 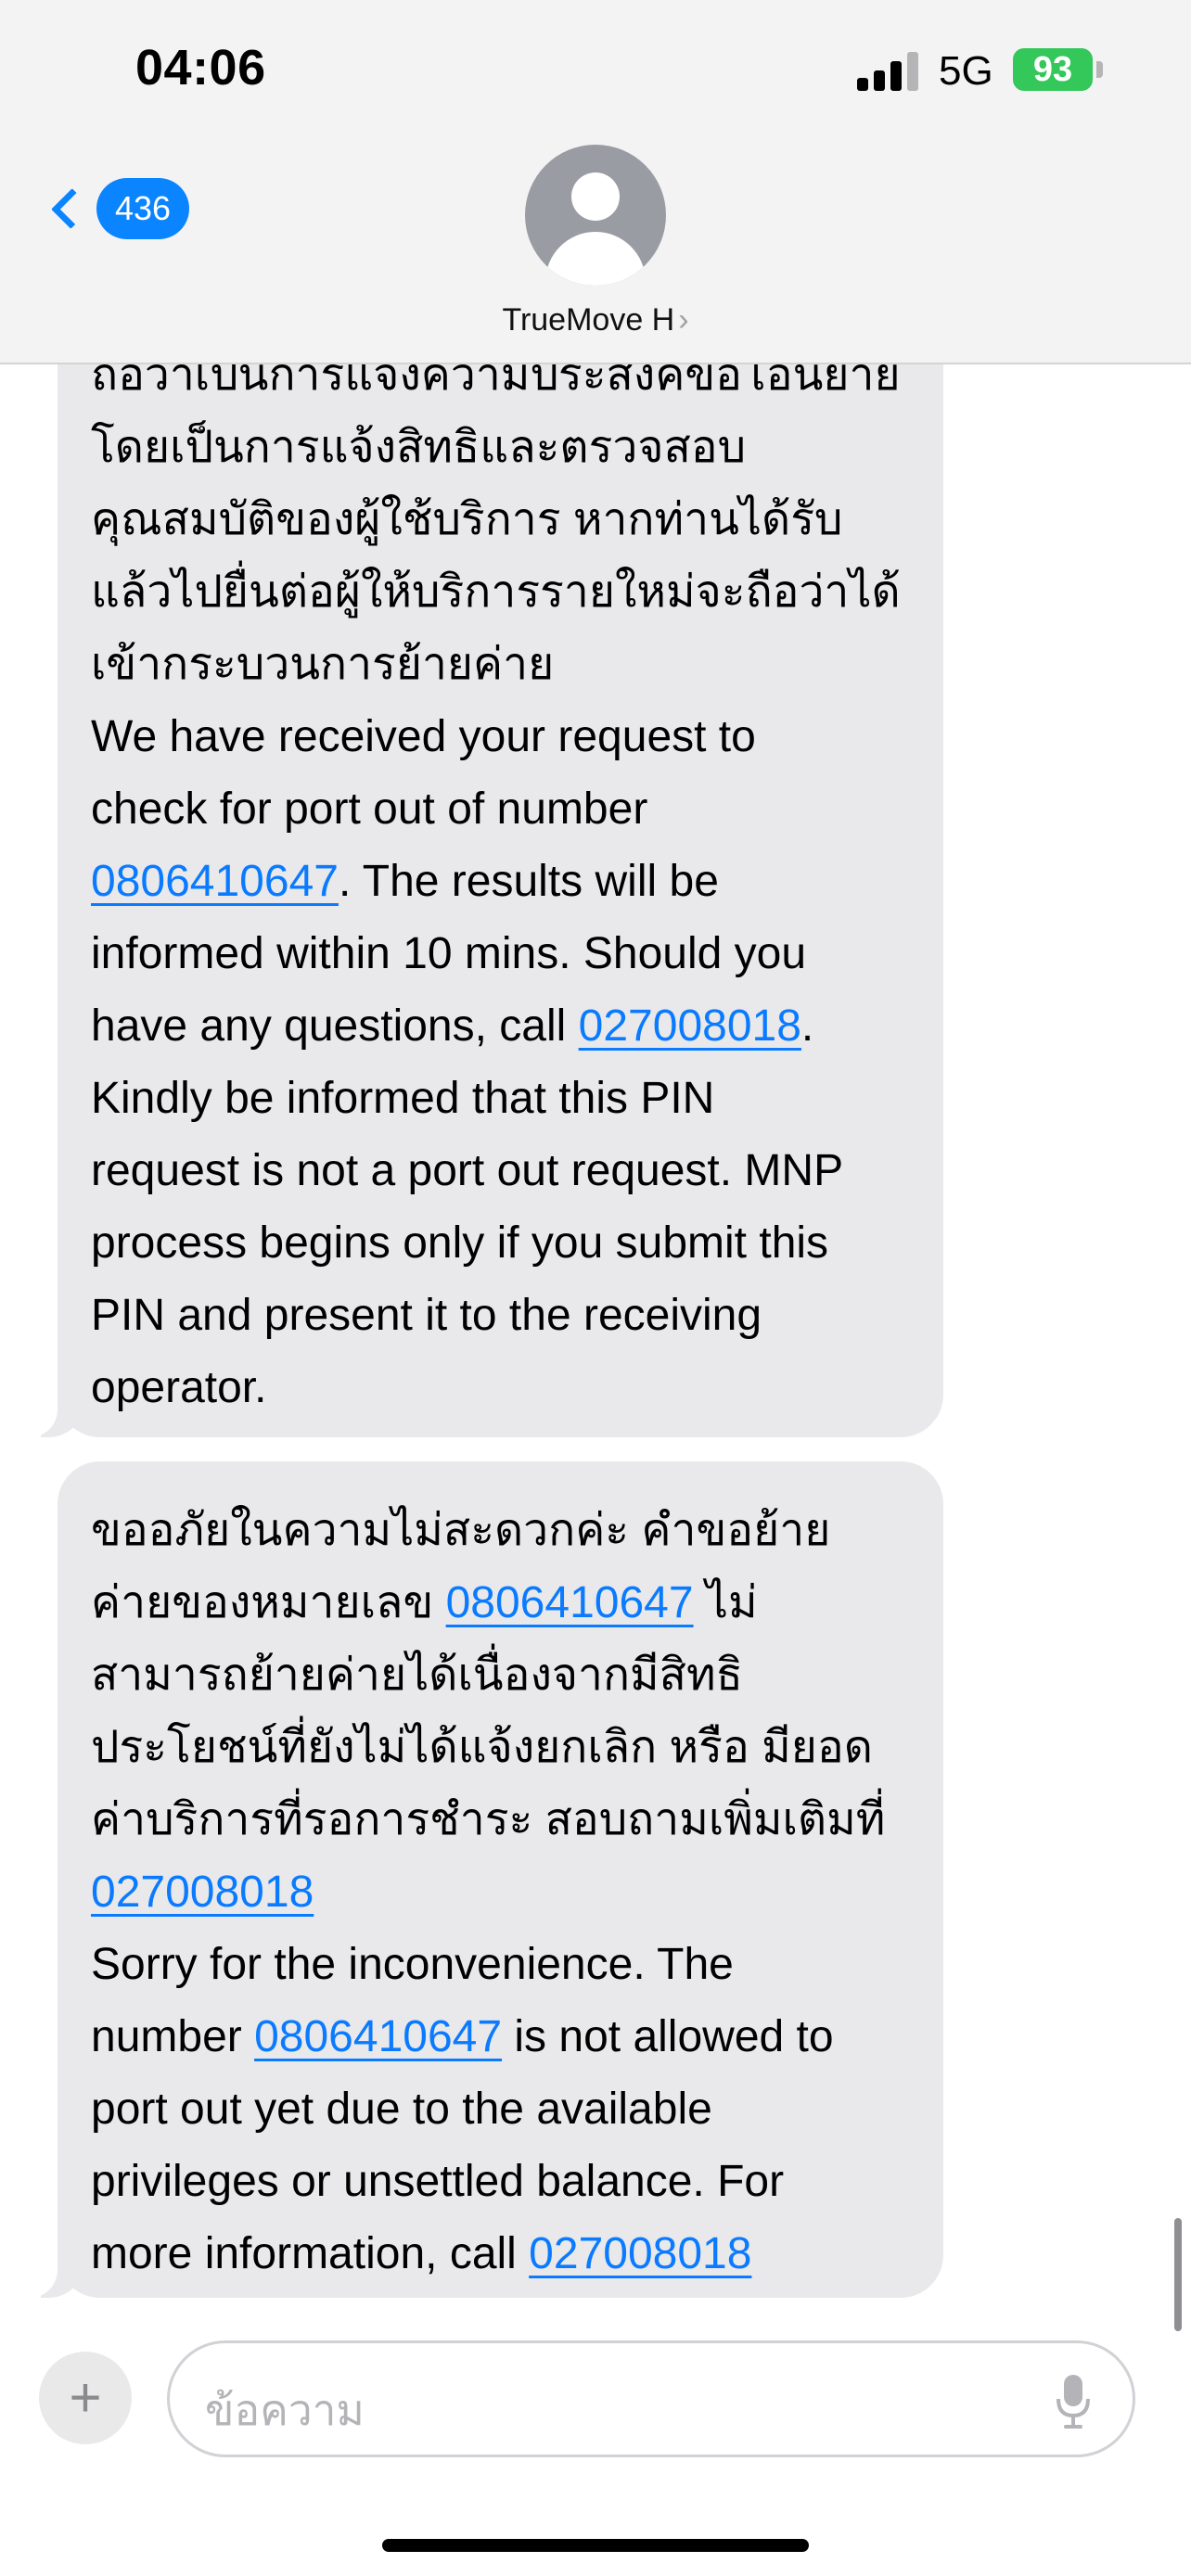 I want to click on message-text: check for port out of number, so click(x=369, y=809).